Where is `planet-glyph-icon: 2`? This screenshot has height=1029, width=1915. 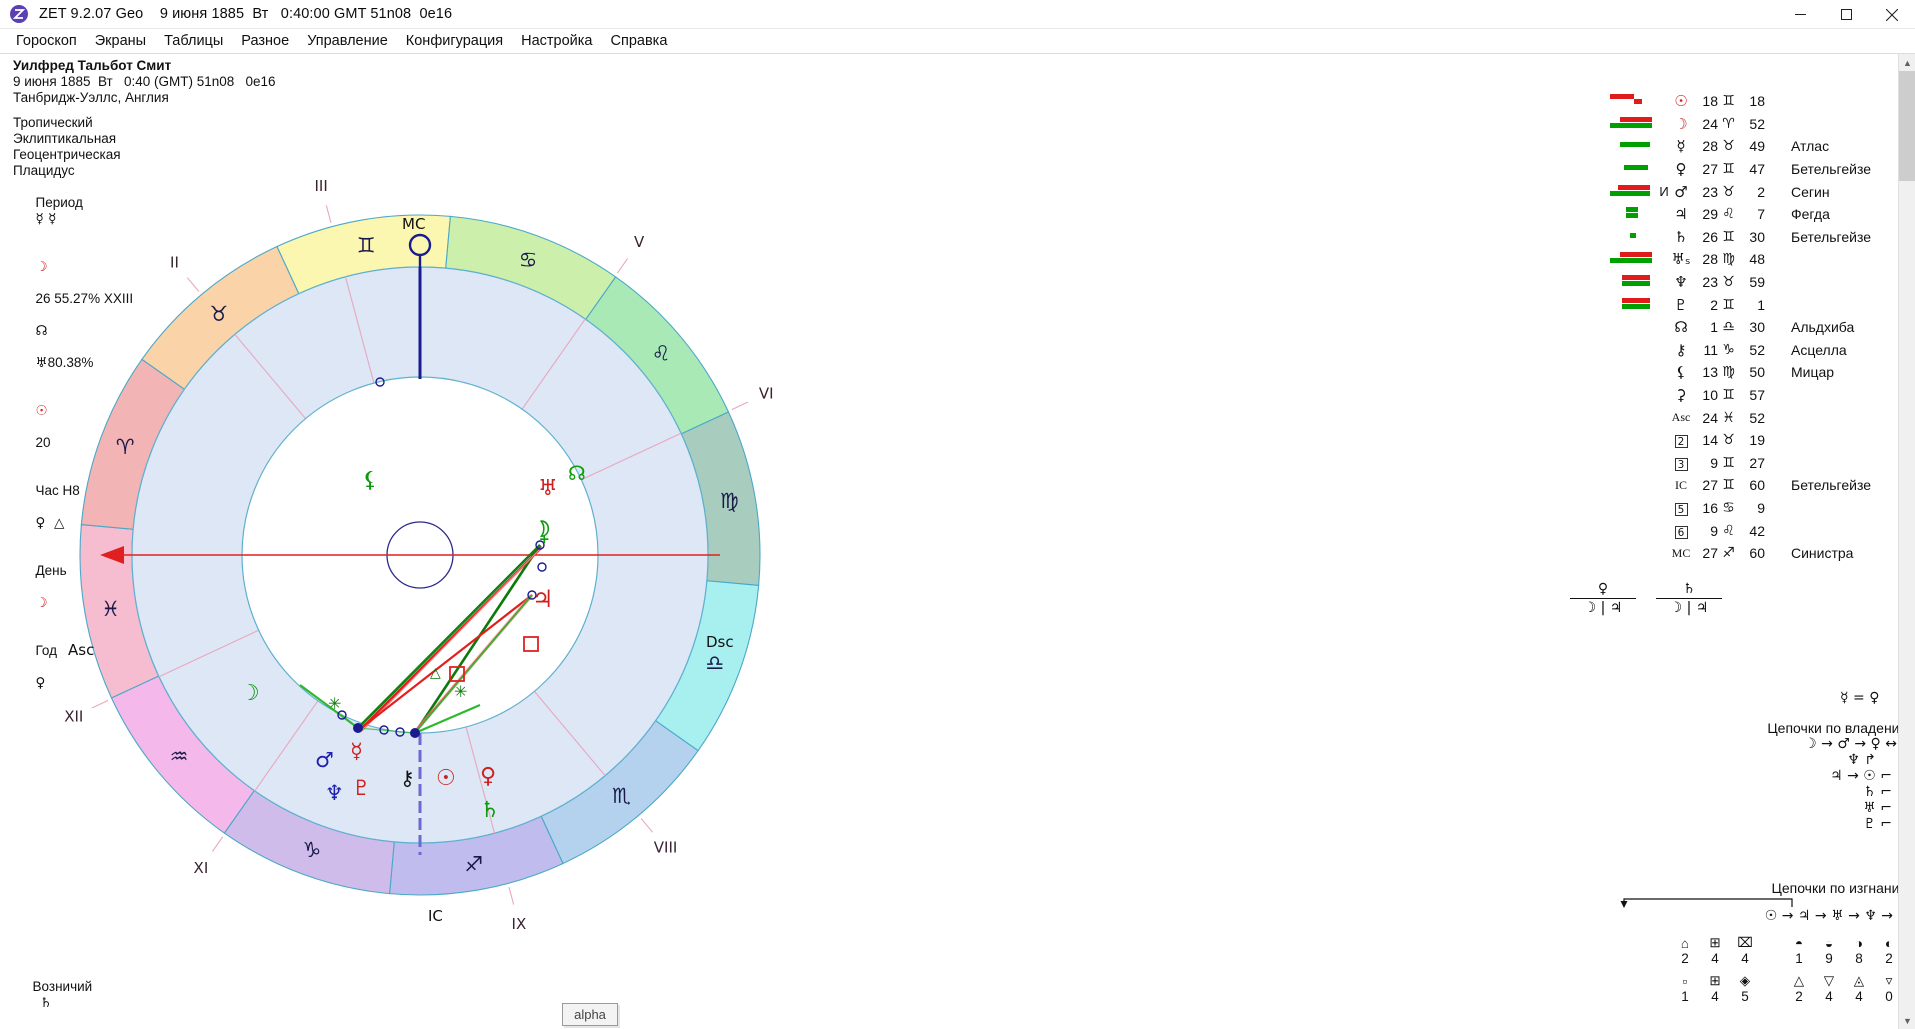
planet-glyph-icon: 2 is located at coordinates (1681, 440).